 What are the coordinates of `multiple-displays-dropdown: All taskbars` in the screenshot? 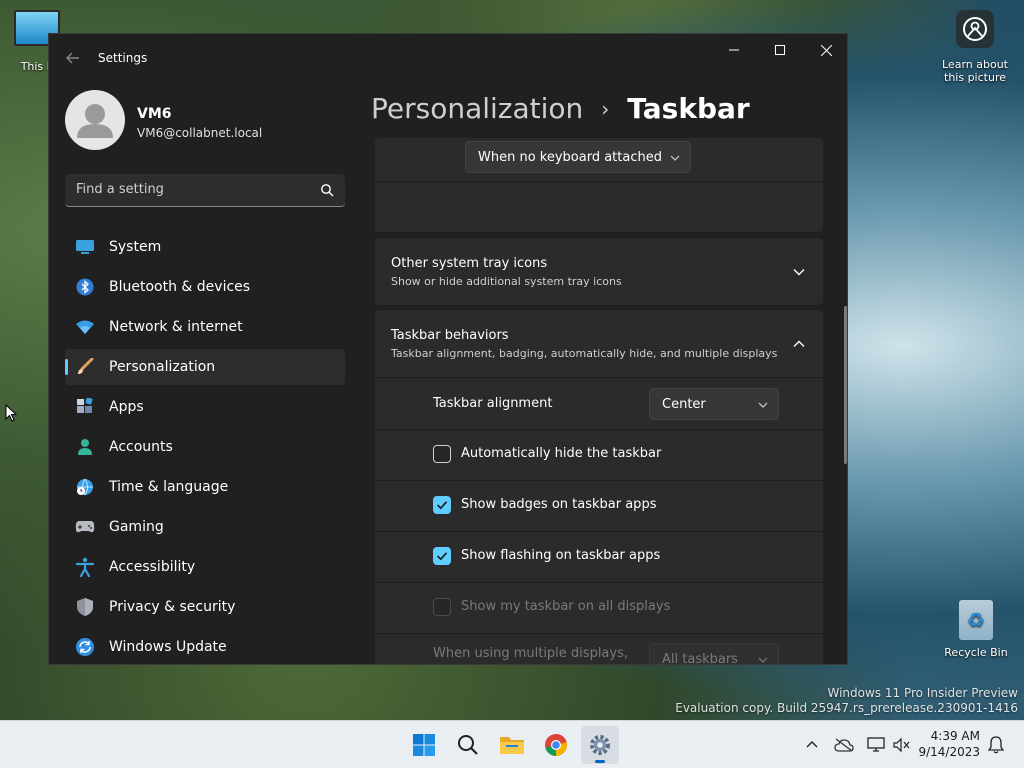 It's located at (714, 654).